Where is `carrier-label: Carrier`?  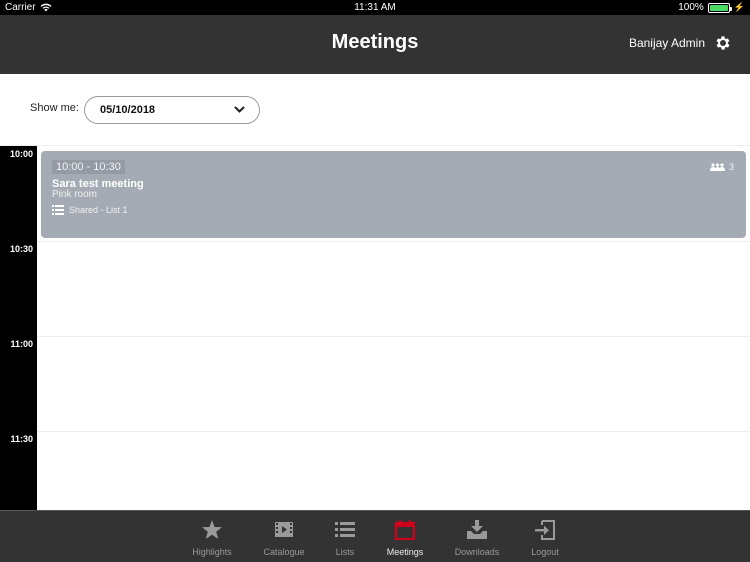
carrier-label: Carrier is located at coordinates (20, 7).